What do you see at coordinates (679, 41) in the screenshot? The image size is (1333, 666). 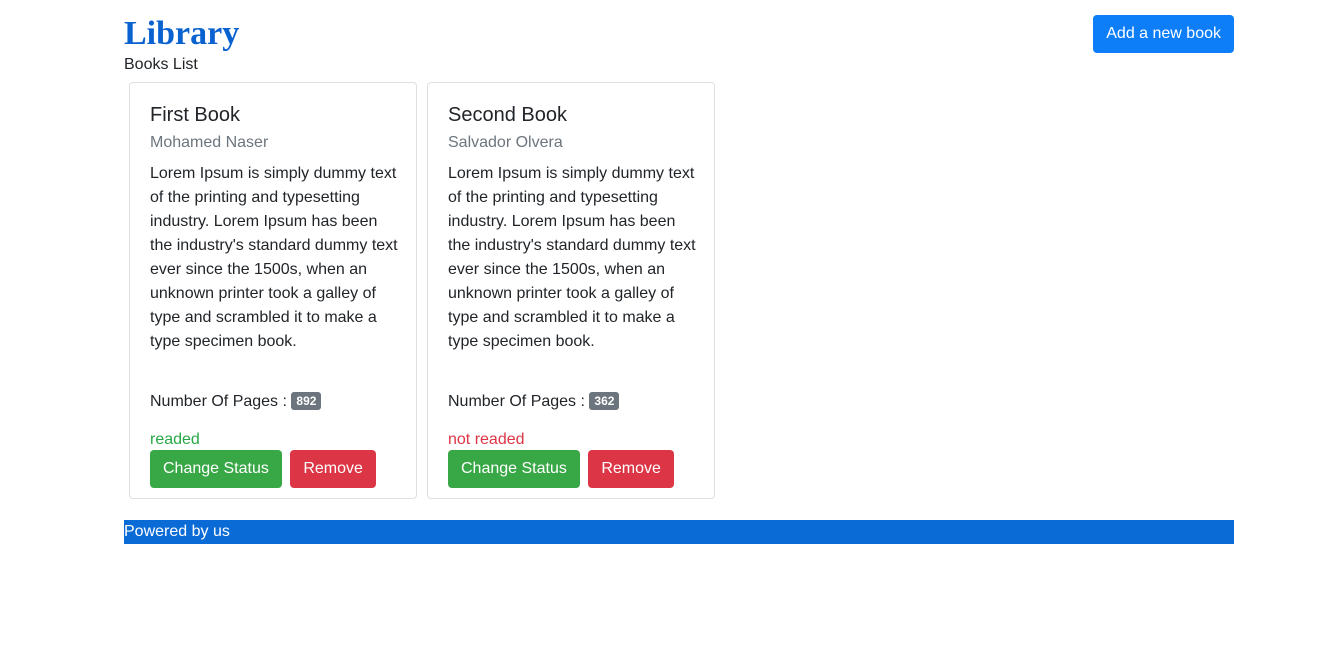 I see `site-header: Library Books List Add a new book` at bounding box center [679, 41].